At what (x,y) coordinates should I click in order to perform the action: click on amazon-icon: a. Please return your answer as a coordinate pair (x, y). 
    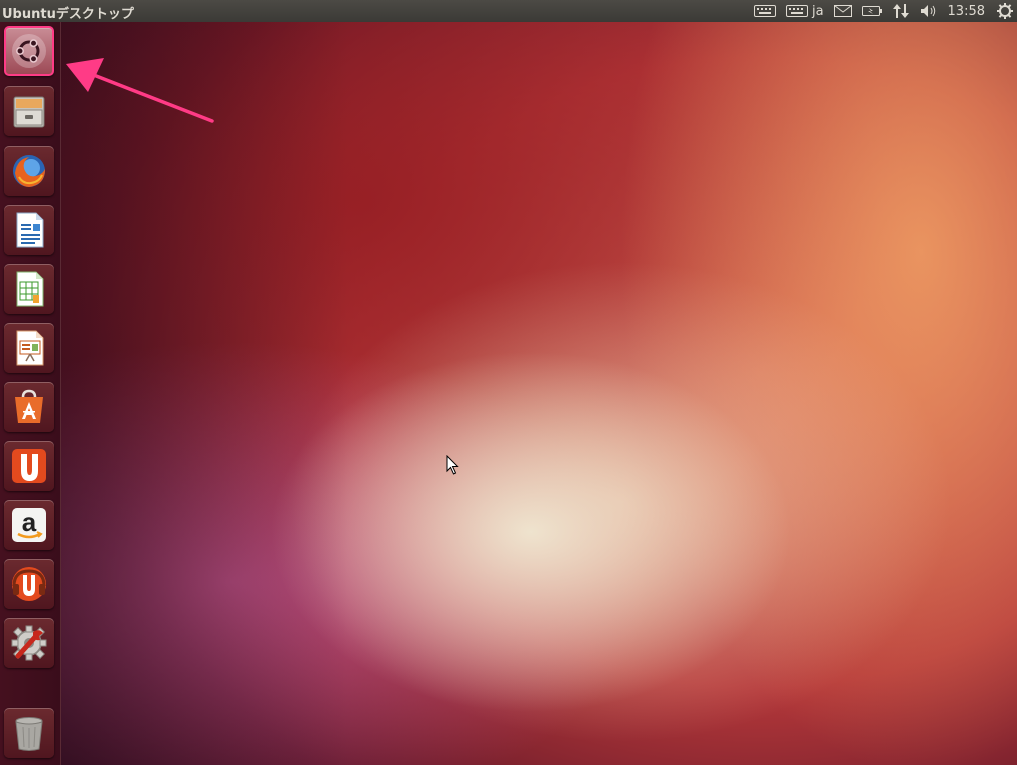
    Looking at the image, I should click on (29, 524).